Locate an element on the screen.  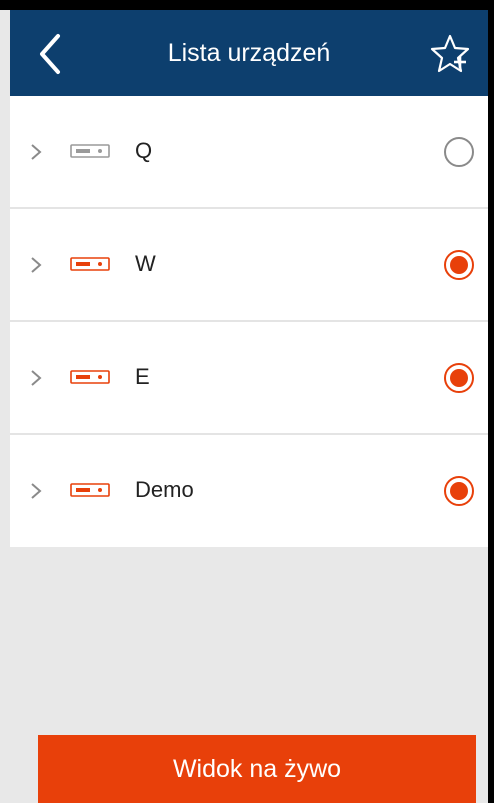
app-header: Lista urządzeń is located at coordinates (249, 53).